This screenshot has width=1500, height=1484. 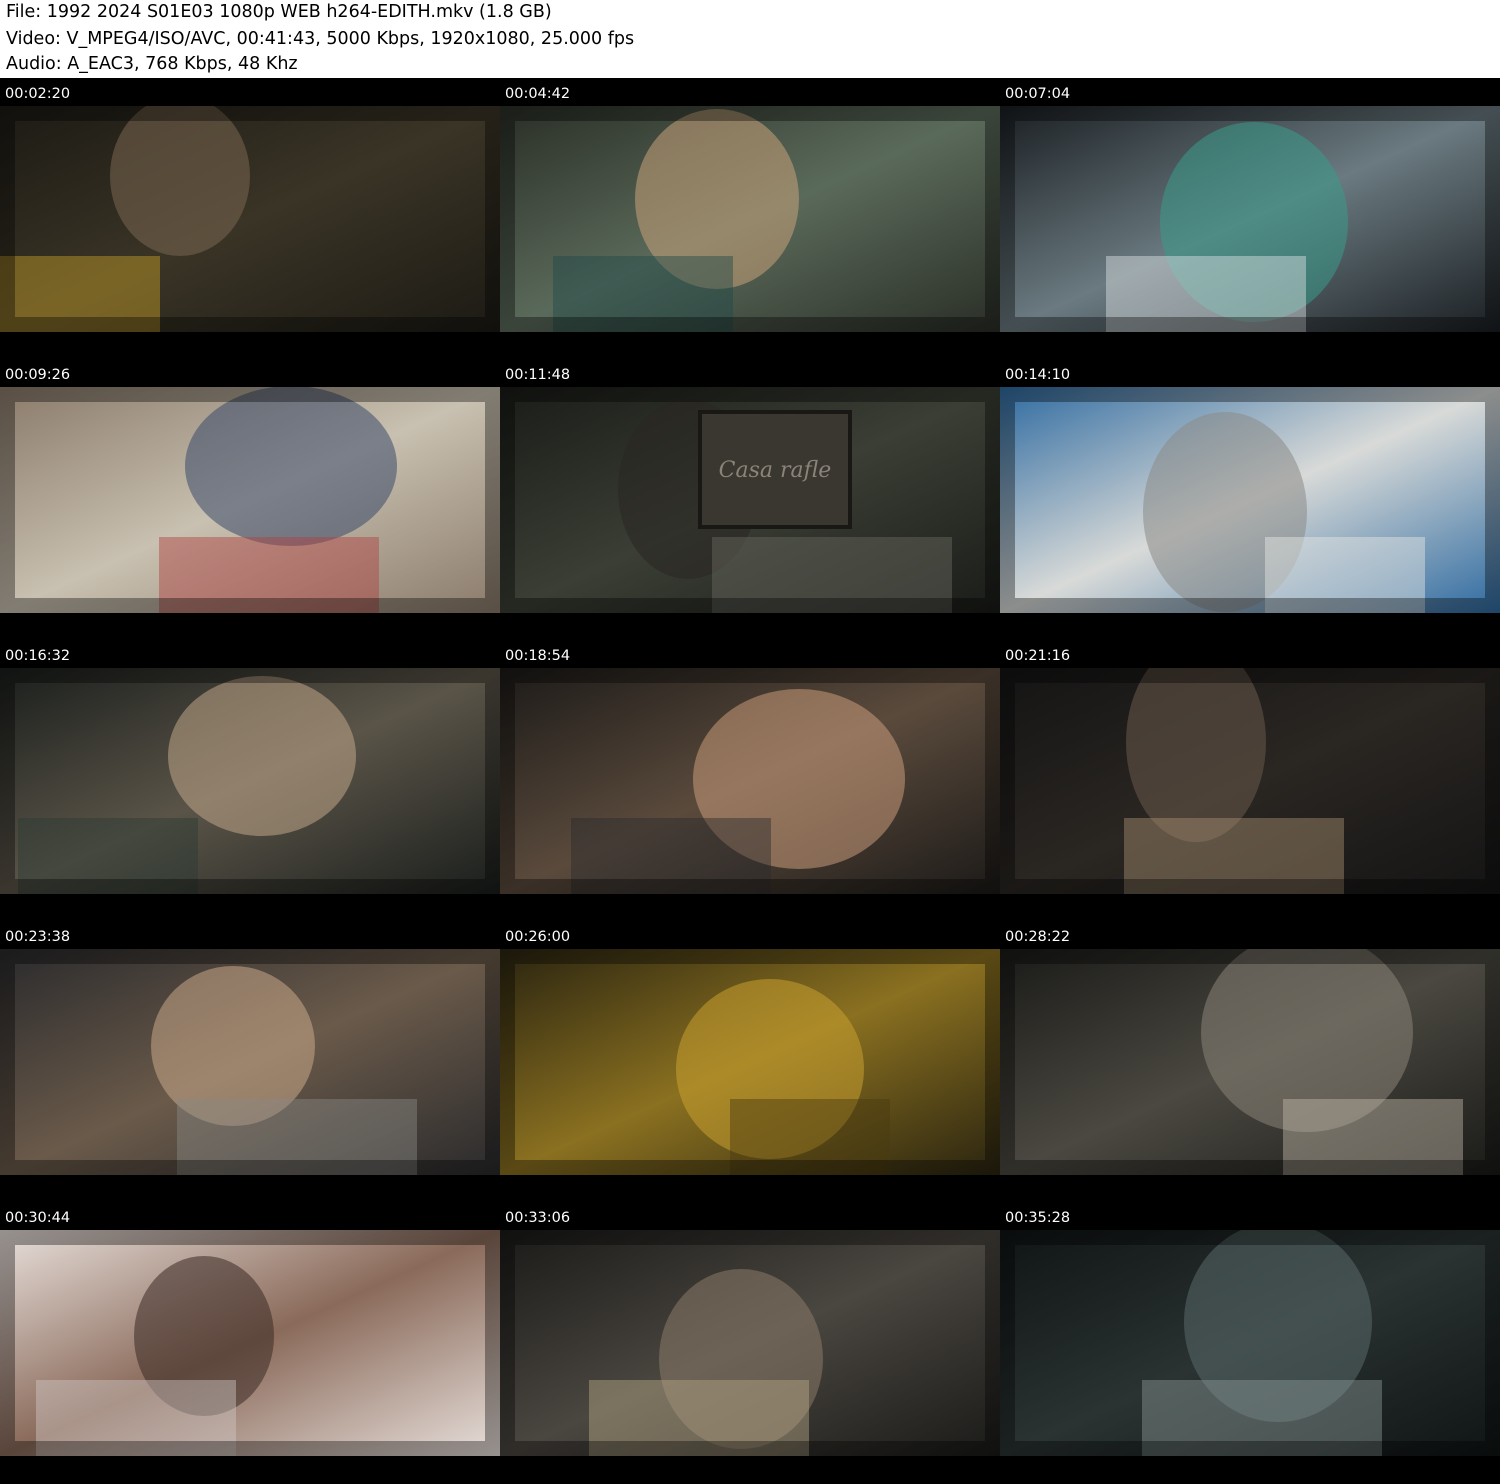 I want to click on video-frame-casa-sign-foliage: Casa rafle, so click(x=750, y=500).